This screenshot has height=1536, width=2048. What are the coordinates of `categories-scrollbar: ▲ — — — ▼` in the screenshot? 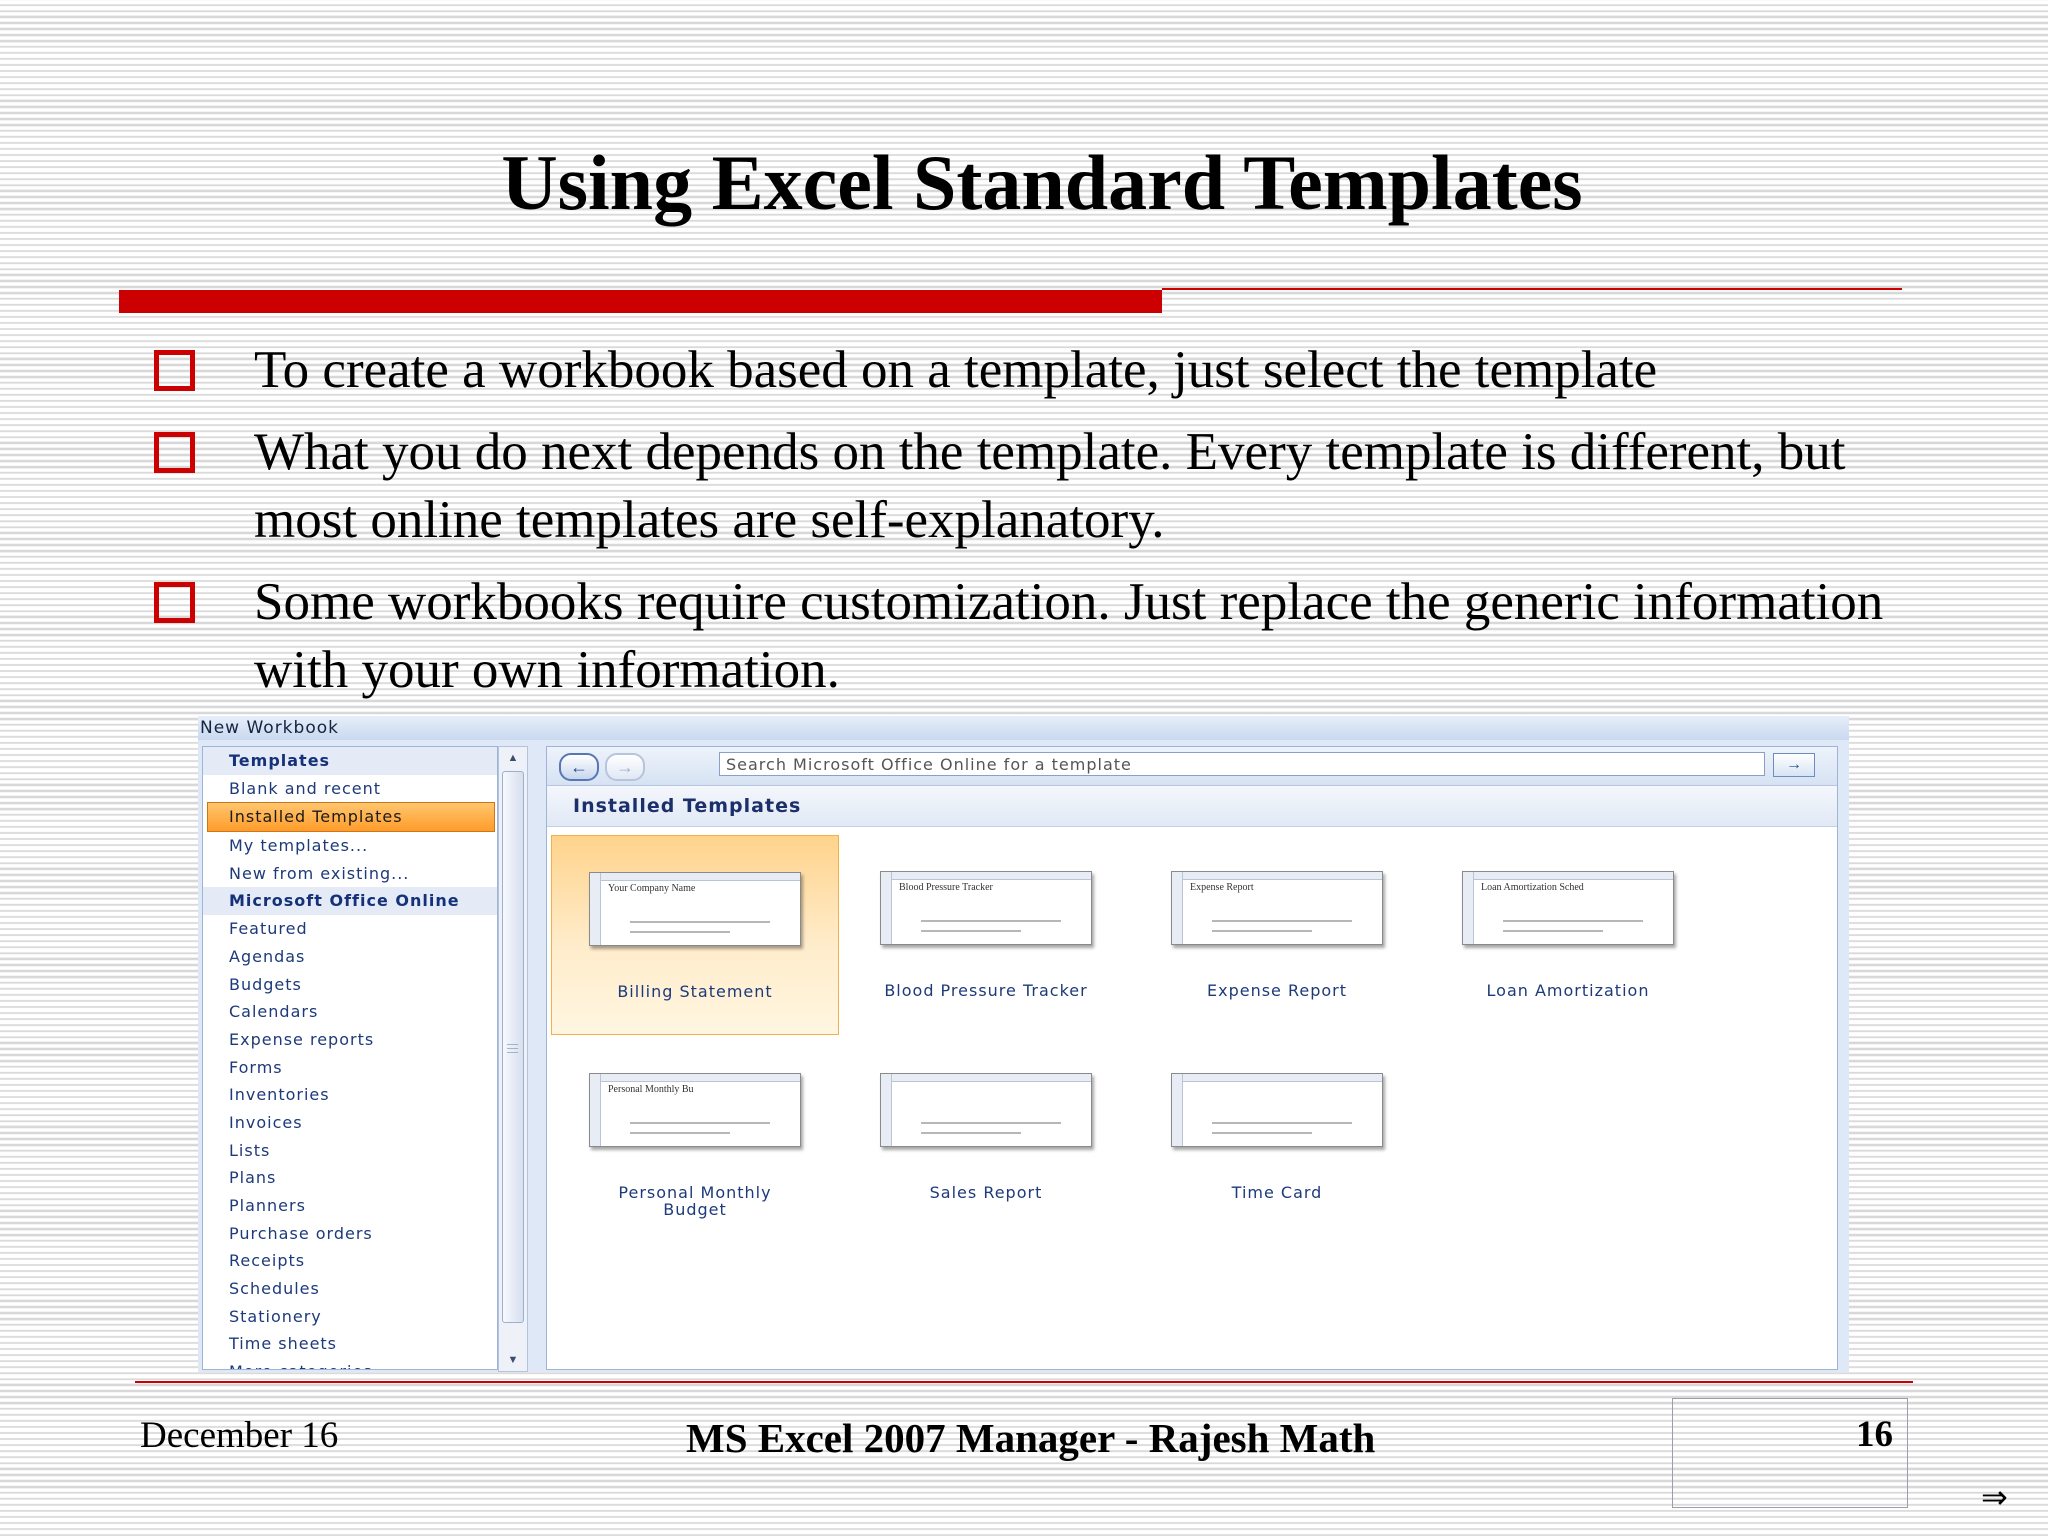 It's located at (513, 1059).